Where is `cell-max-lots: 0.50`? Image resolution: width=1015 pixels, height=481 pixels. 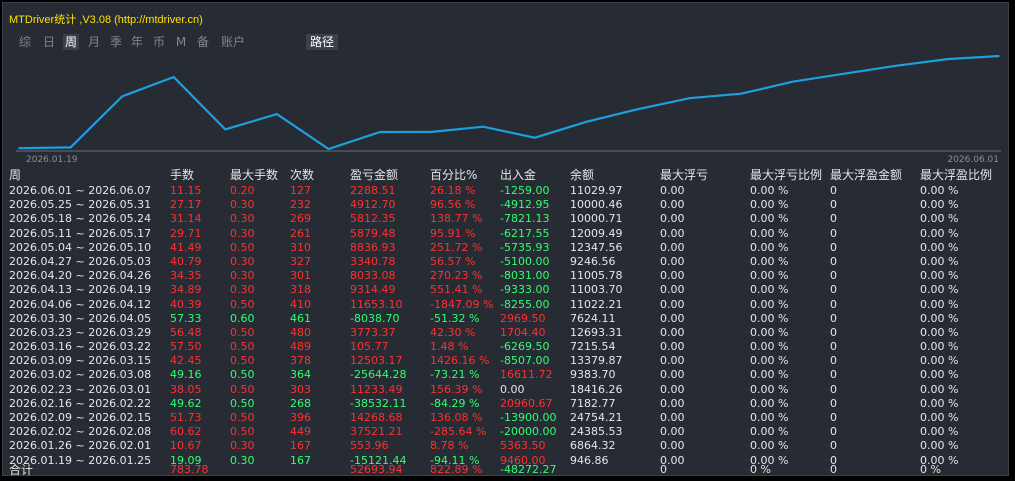
cell-max-lots: 0.50 is located at coordinates (242, 403).